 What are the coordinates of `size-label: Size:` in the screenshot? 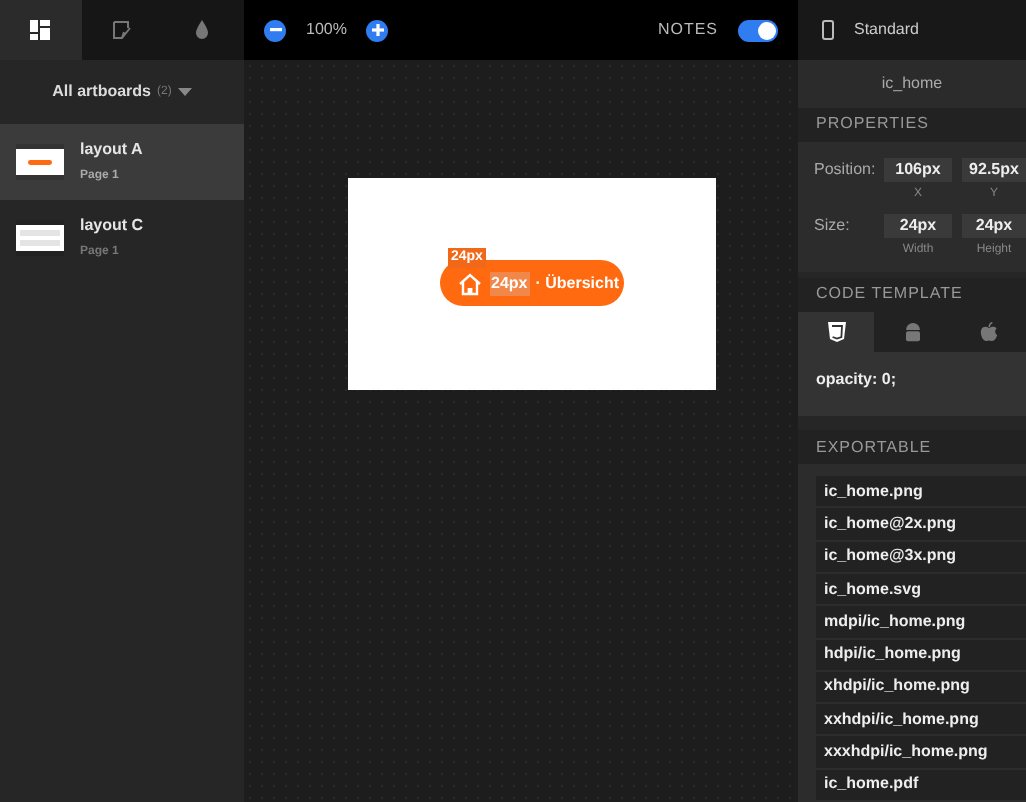 It's located at (833, 225).